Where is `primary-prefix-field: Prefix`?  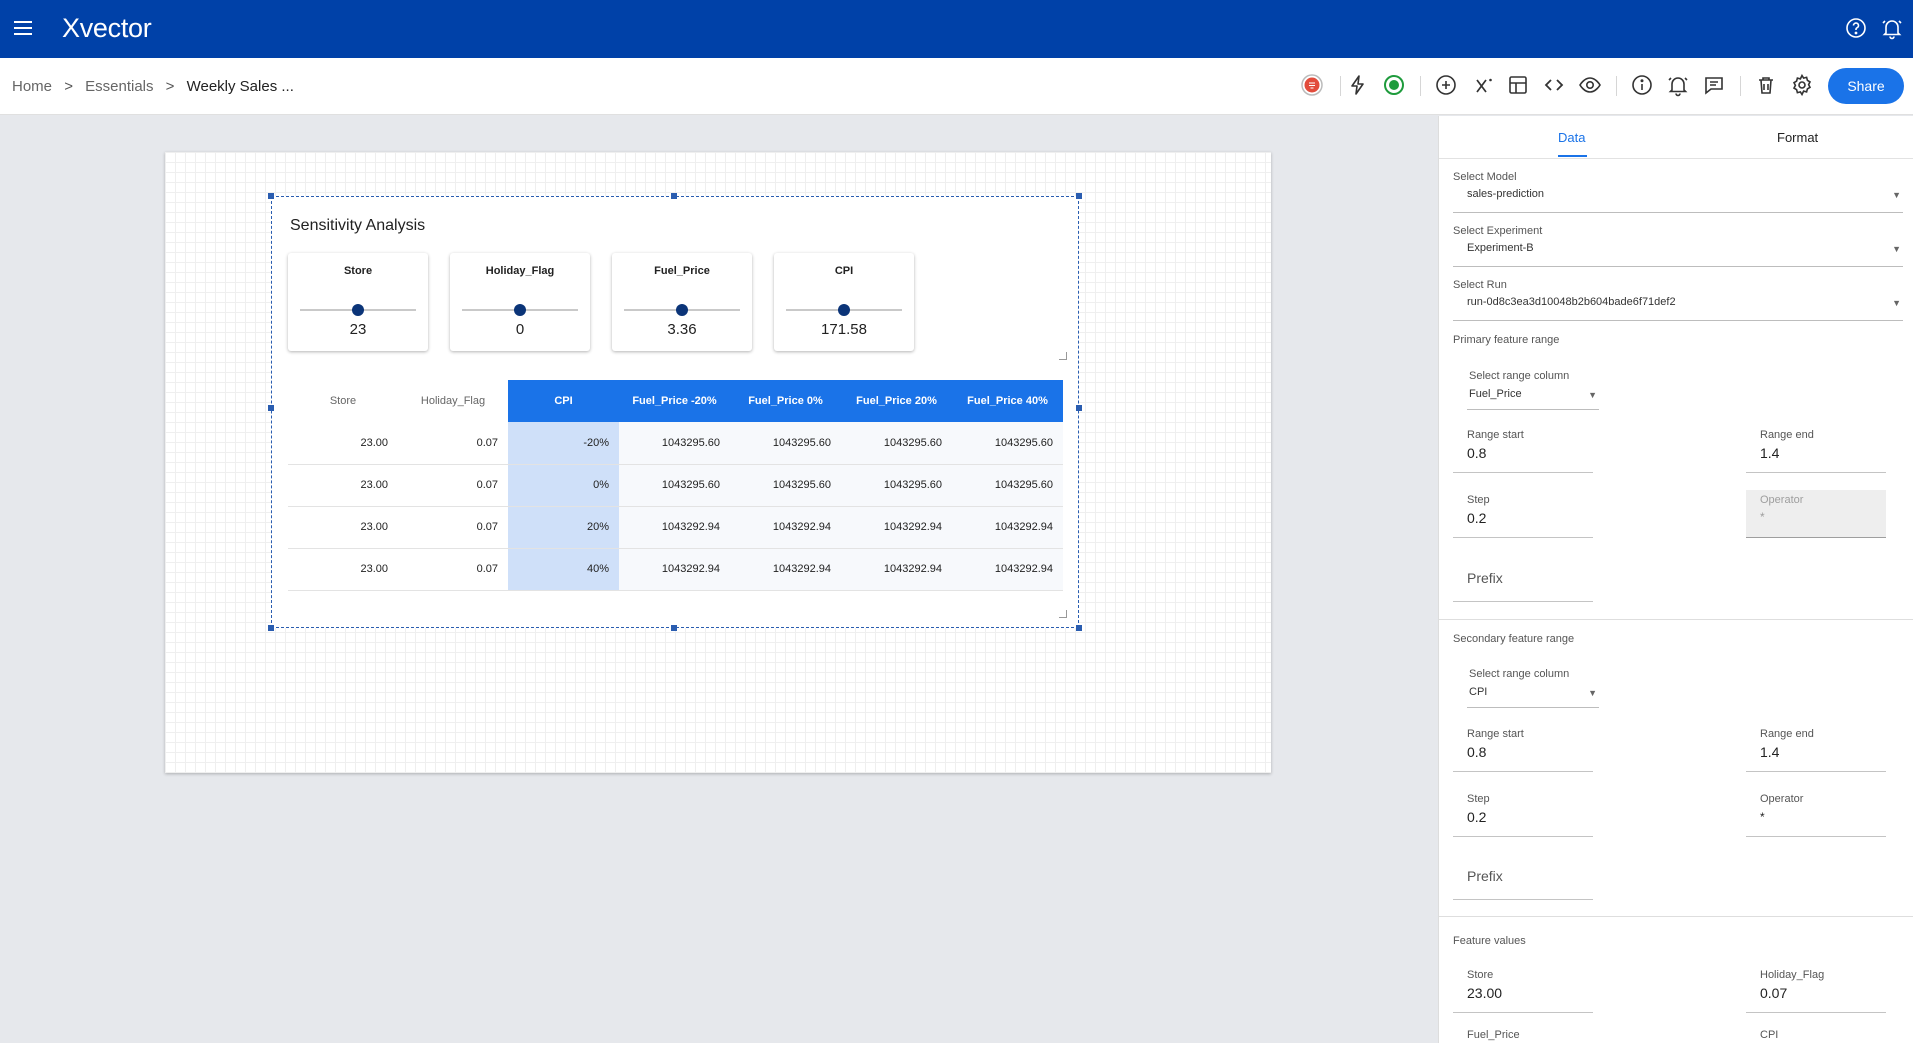 primary-prefix-field: Prefix is located at coordinates (1523, 580).